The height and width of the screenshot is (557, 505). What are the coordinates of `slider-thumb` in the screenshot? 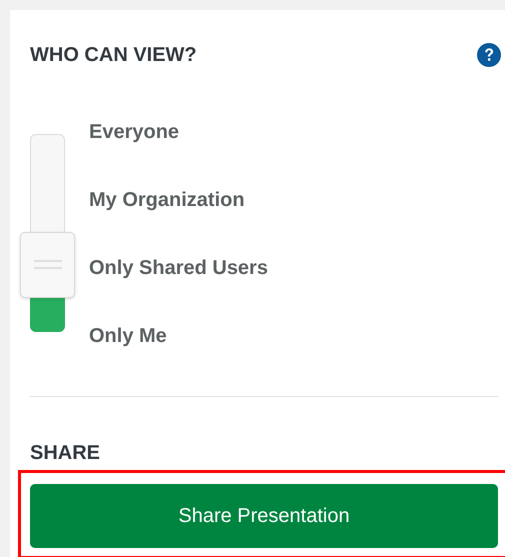 It's located at (47, 265).